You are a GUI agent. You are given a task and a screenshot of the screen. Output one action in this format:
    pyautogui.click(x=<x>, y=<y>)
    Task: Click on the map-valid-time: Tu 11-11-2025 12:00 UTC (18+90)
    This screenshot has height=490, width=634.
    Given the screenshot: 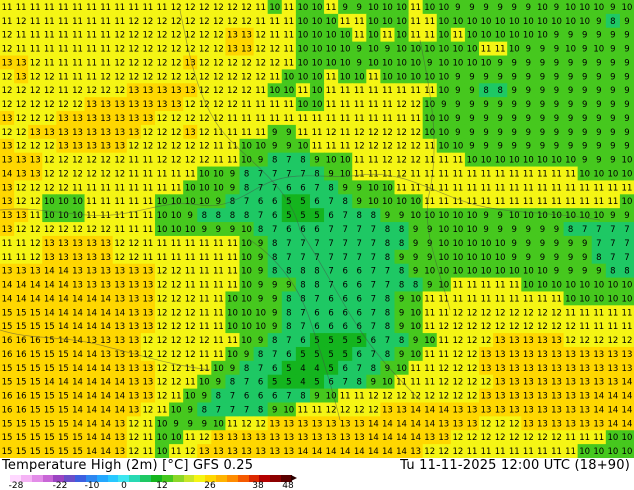 What is the action you would take?
    pyautogui.click(x=515, y=465)
    